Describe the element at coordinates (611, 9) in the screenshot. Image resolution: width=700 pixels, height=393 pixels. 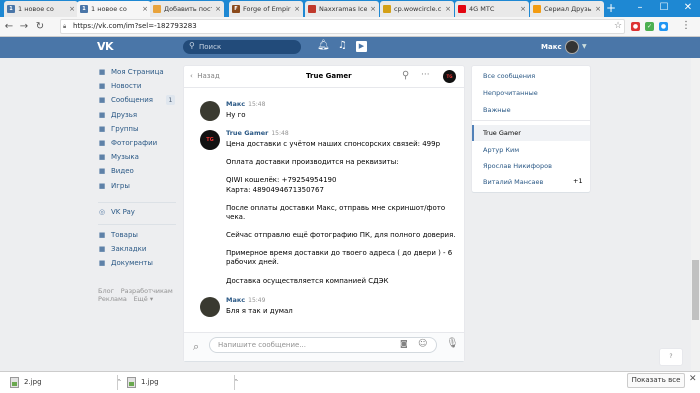
I see `new-tab-button: +` at that location.